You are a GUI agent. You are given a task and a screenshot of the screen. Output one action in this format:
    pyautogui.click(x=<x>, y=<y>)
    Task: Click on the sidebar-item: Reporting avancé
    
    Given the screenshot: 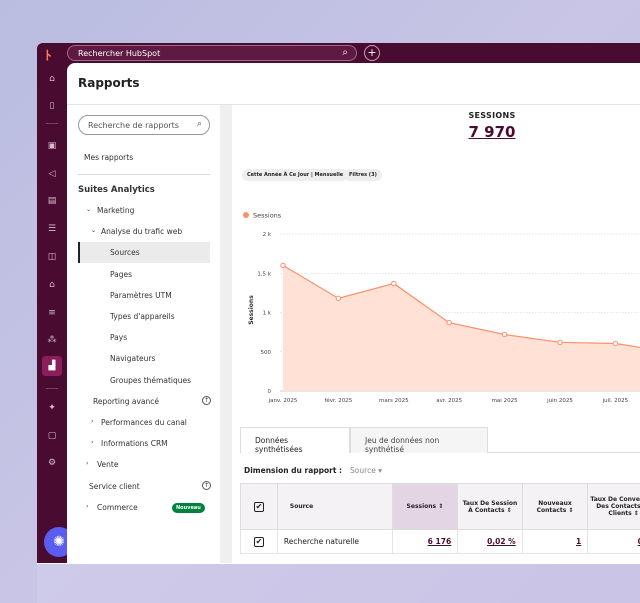 What is the action you would take?
    pyautogui.click(x=126, y=401)
    